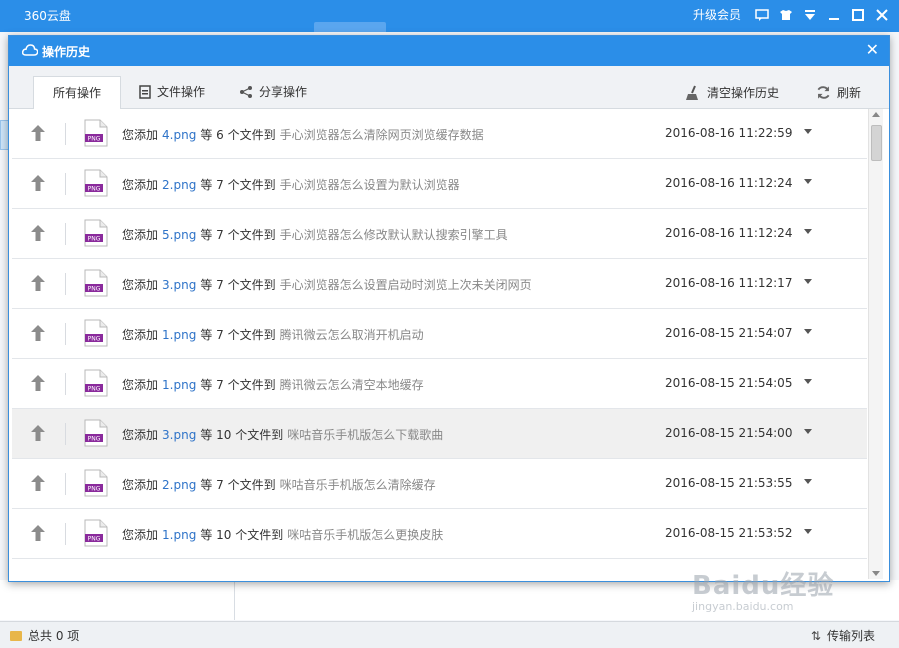  I want to click on app-name: 360云盘, so click(47, 16).